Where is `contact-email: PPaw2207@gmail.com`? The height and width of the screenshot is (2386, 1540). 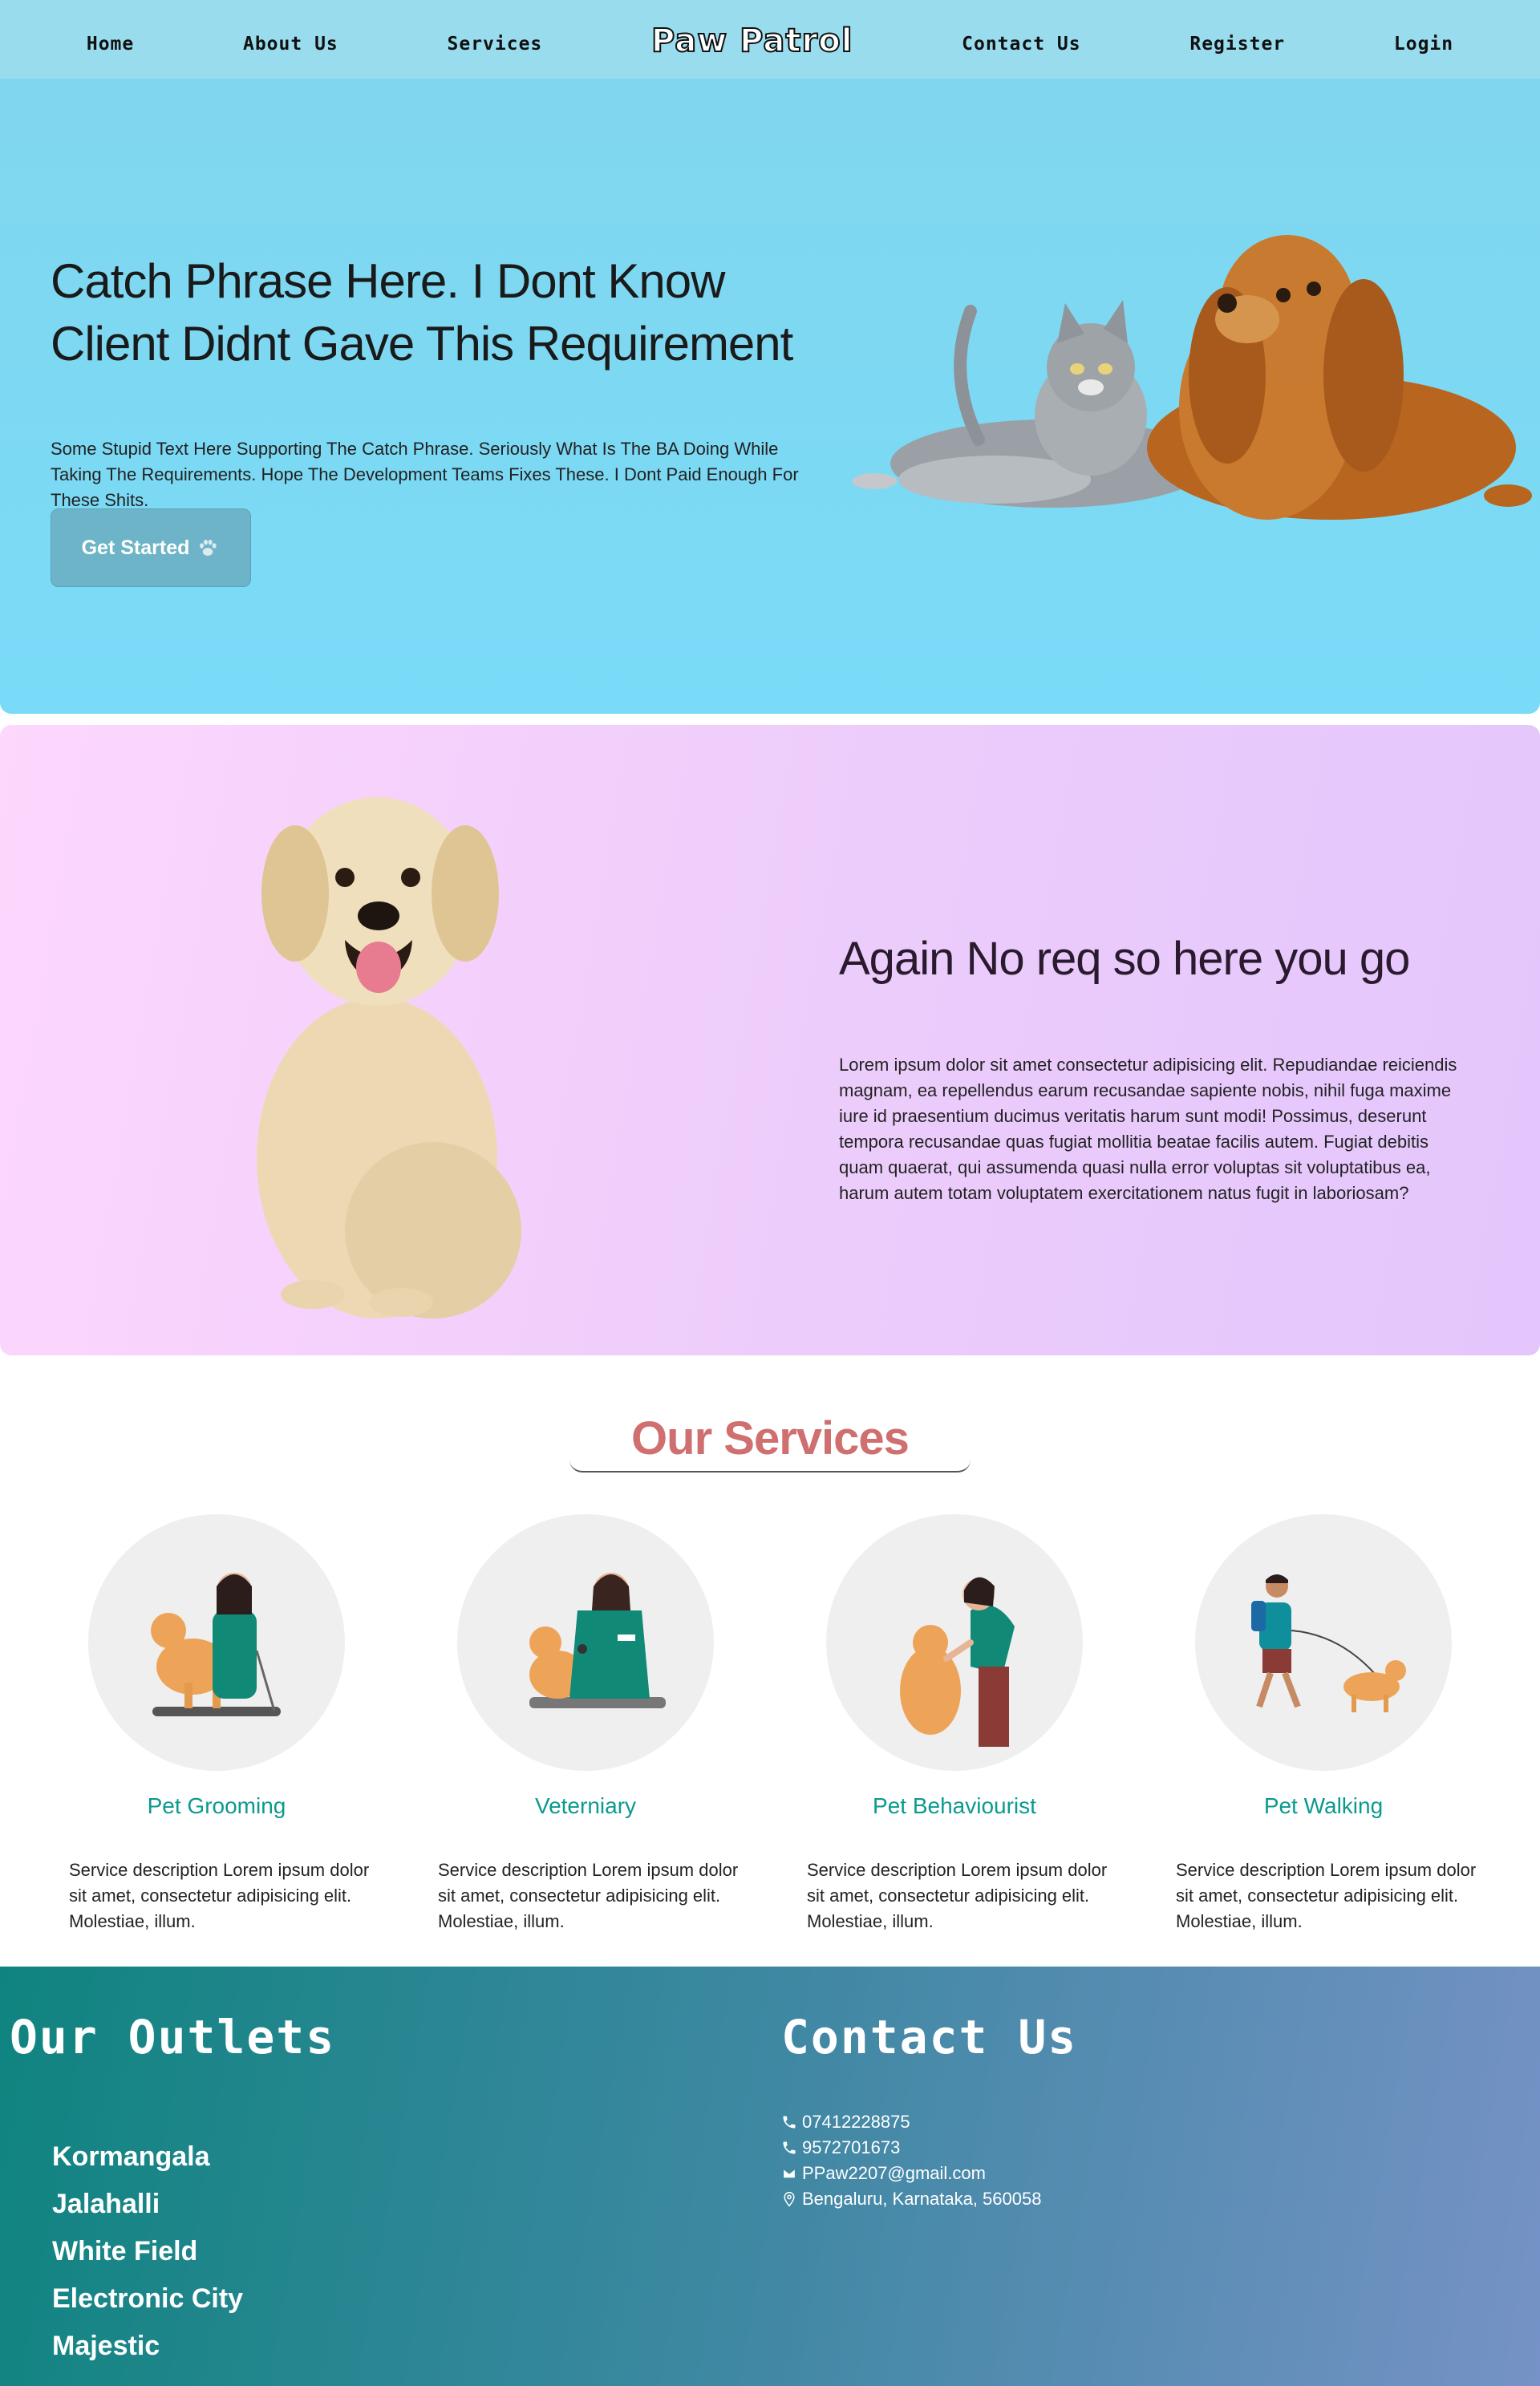 contact-email: PPaw2207@gmail.com is located at coordinates (911, 2173).